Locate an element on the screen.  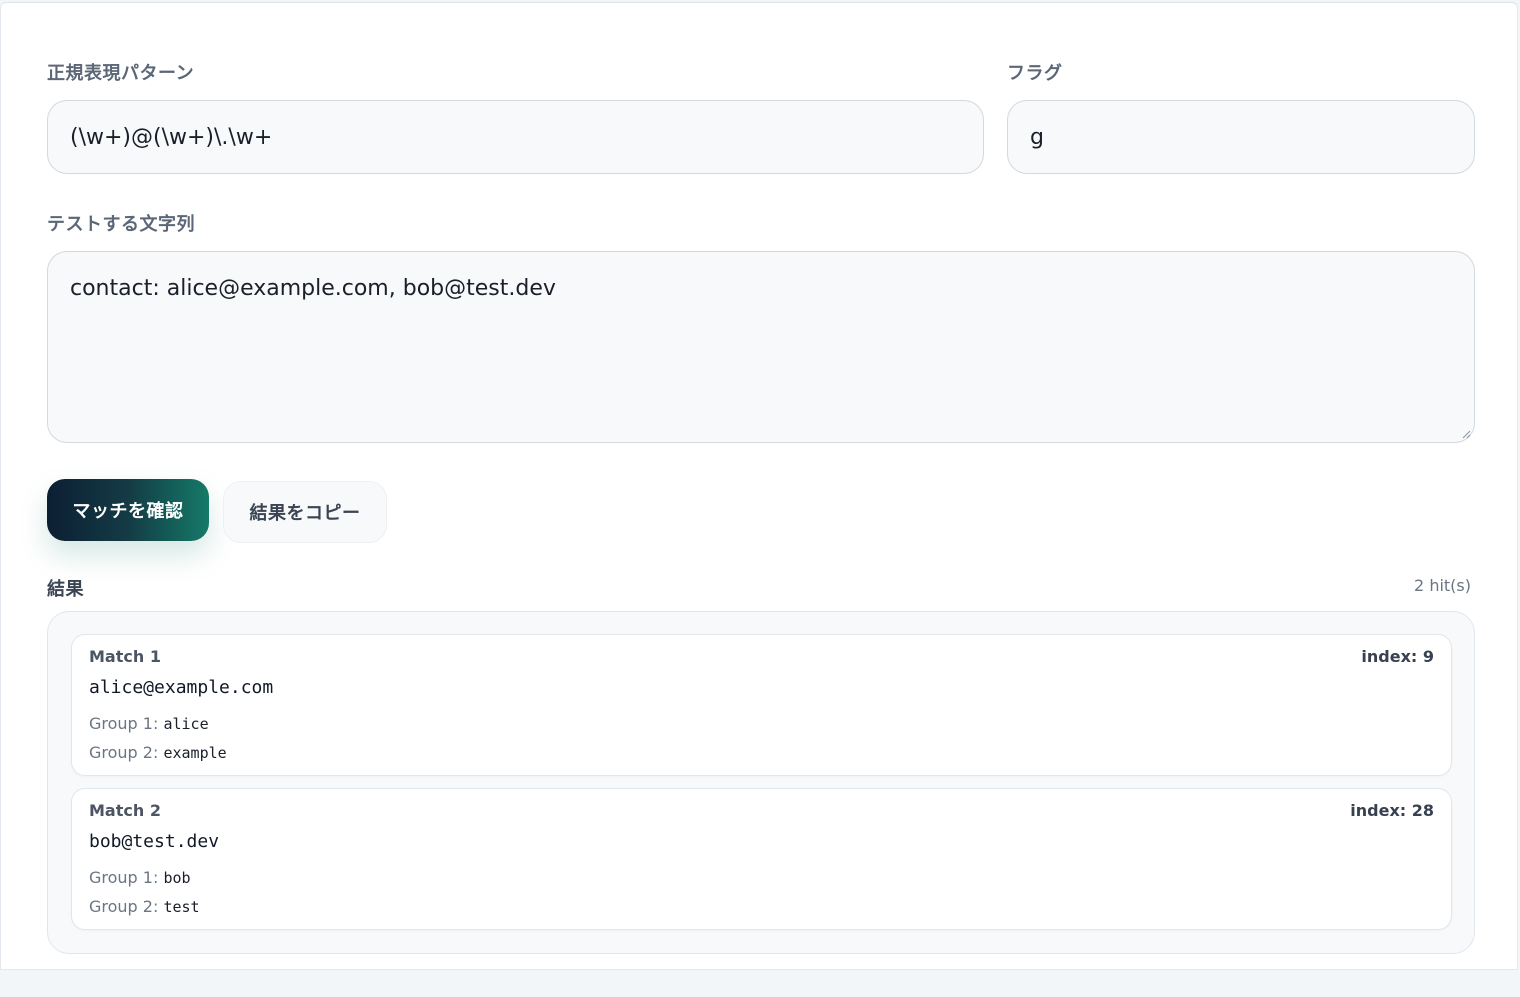
group-line: Group 2: test is located at coordinates (144, 906).